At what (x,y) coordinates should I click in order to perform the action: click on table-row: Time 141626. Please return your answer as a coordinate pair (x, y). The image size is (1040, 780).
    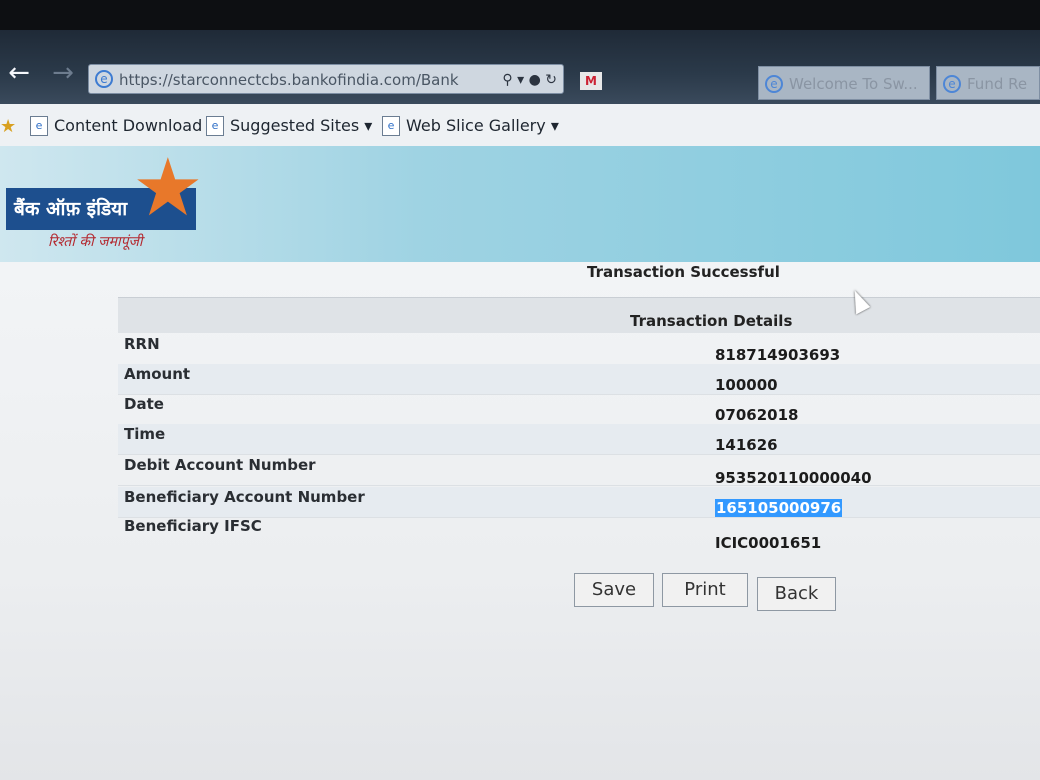
    Looking at the image, I should click on (579, 439).